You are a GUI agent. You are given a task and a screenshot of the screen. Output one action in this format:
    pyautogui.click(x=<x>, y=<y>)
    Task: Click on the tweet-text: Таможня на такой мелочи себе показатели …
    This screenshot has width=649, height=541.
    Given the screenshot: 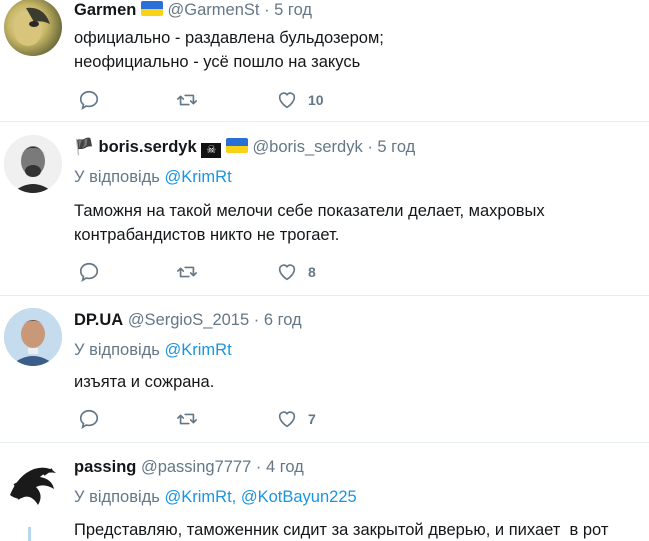 What is the action you would take?
    pyautogui.click(x=359, y=223)
    